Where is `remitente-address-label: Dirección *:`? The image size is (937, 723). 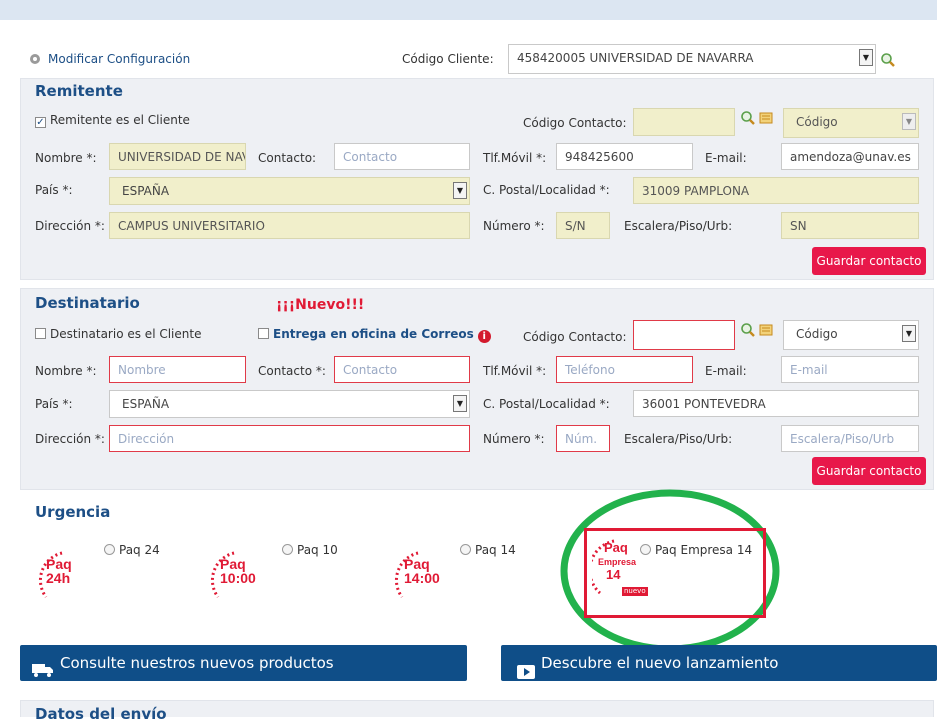 remitente-address-label: Dirección *: is located at coordinates (70, 226).